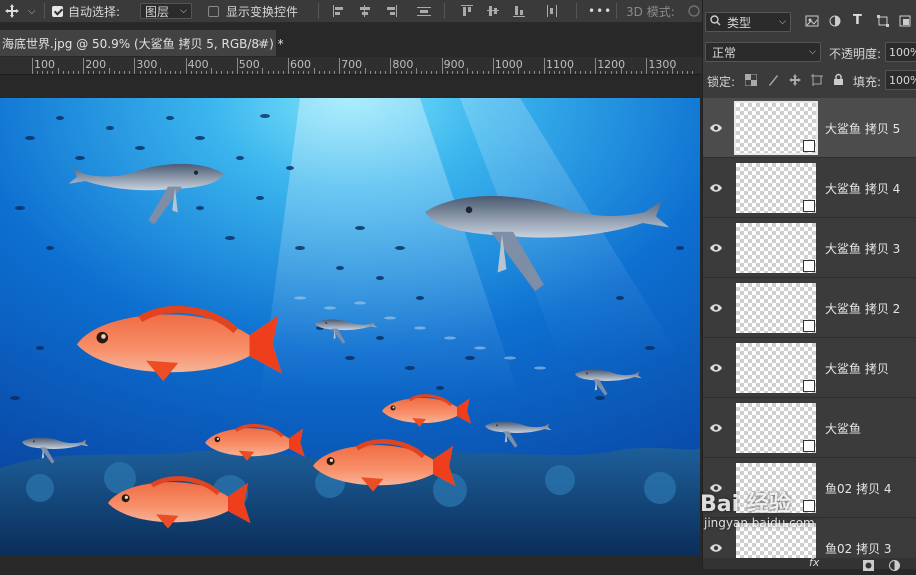 This screenshot has height=575, width=916. I want to click on layer-filter-row: 类型 ⌵ T, so click(809, 23).